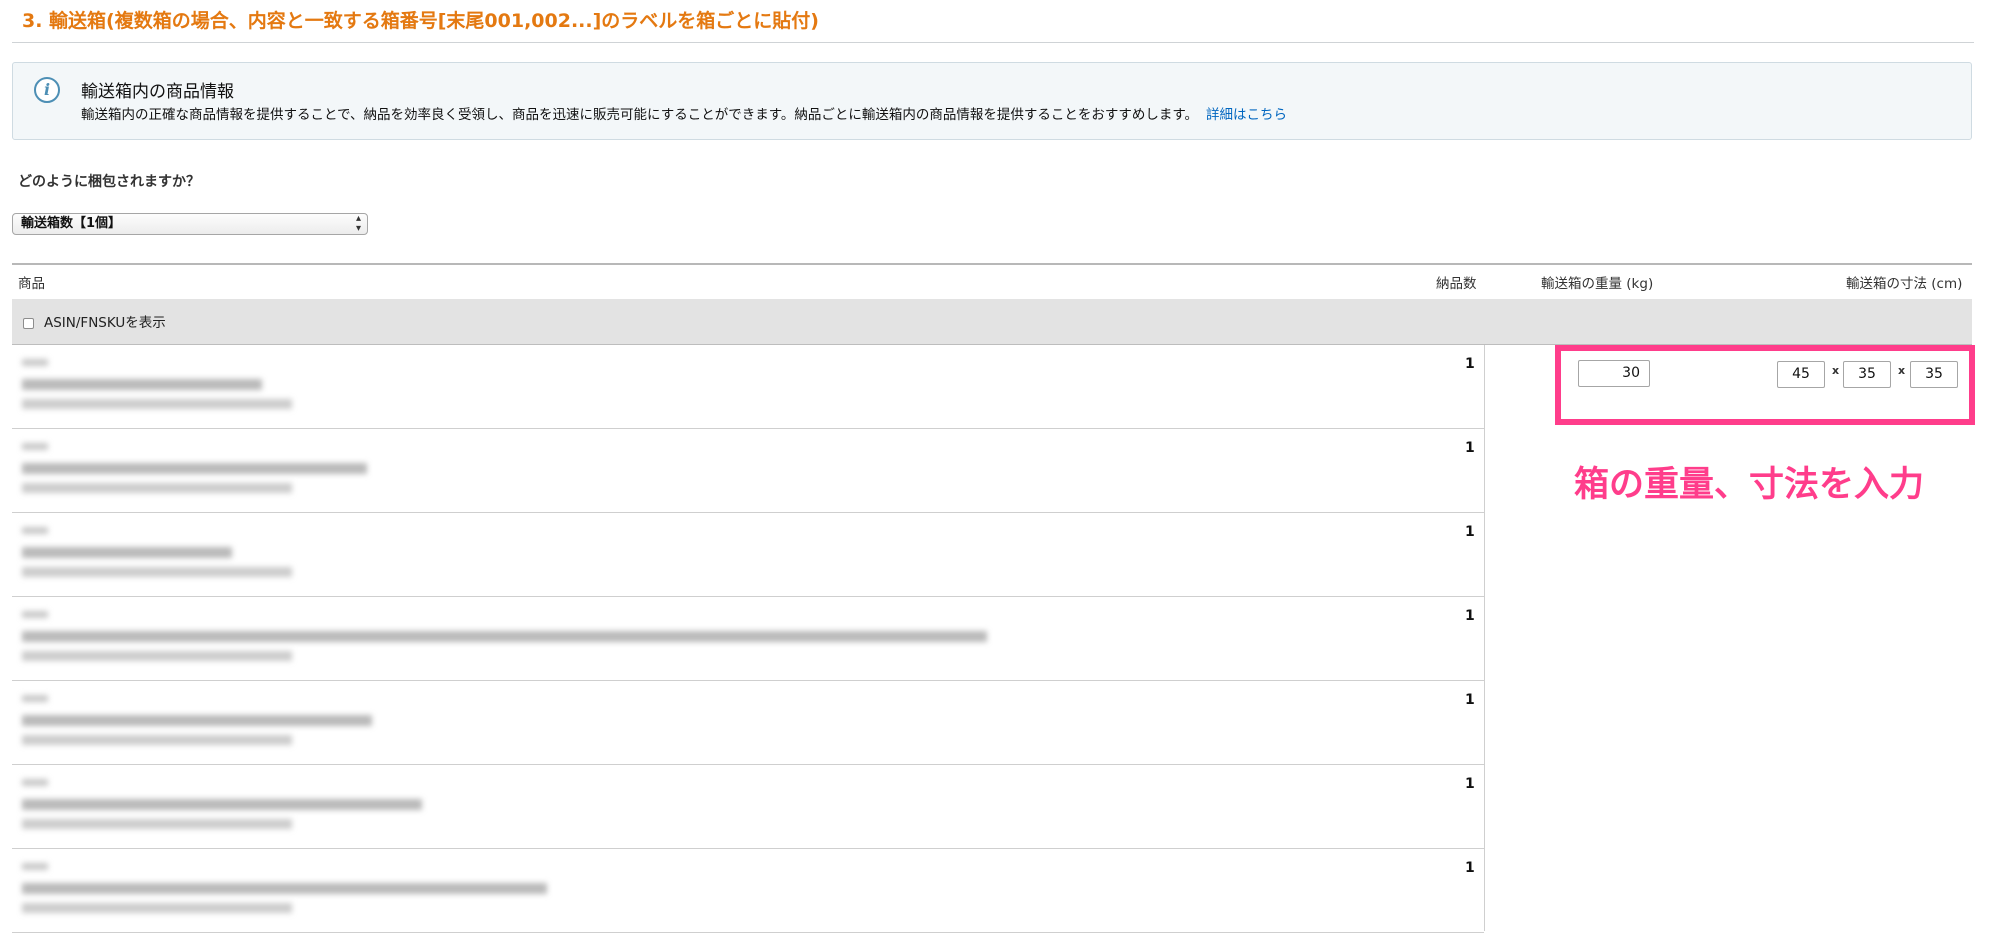 The height and width of the screenshot is (933, 1999). What do you see at coordinates (28, 323) in the screenshot?
I see `show-asin-checkbox` at bounding box center [28, 323].